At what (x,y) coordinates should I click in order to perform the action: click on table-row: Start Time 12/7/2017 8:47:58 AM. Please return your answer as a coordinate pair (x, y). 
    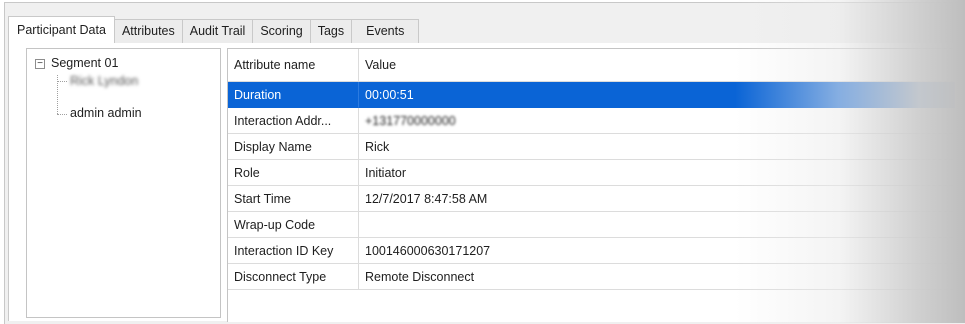
    Looking at the image, I should click on (591, 199).